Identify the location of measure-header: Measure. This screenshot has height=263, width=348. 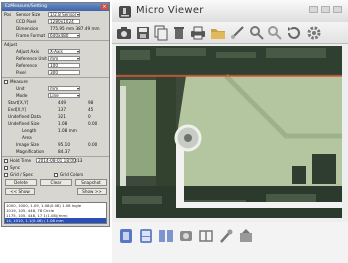
(55, 81).